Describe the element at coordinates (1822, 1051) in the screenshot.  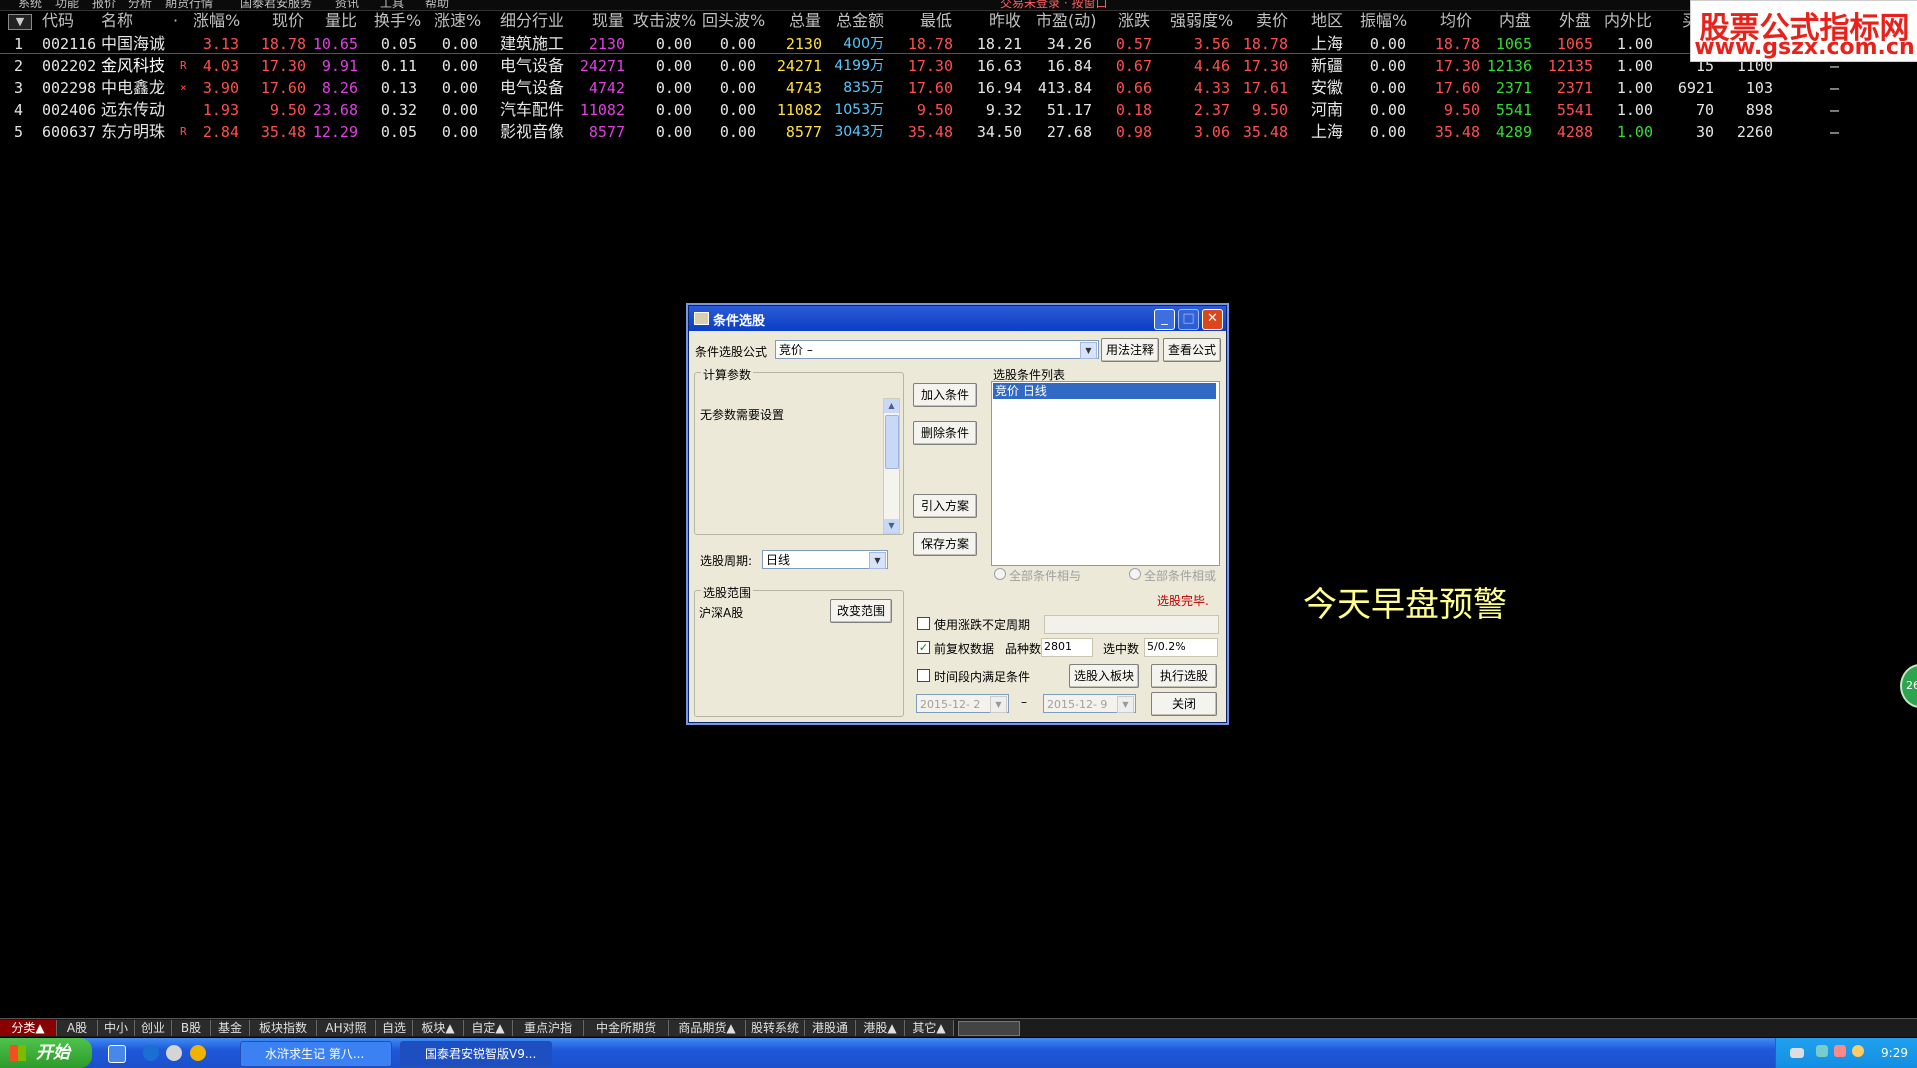
I see `network-icon` at that location.